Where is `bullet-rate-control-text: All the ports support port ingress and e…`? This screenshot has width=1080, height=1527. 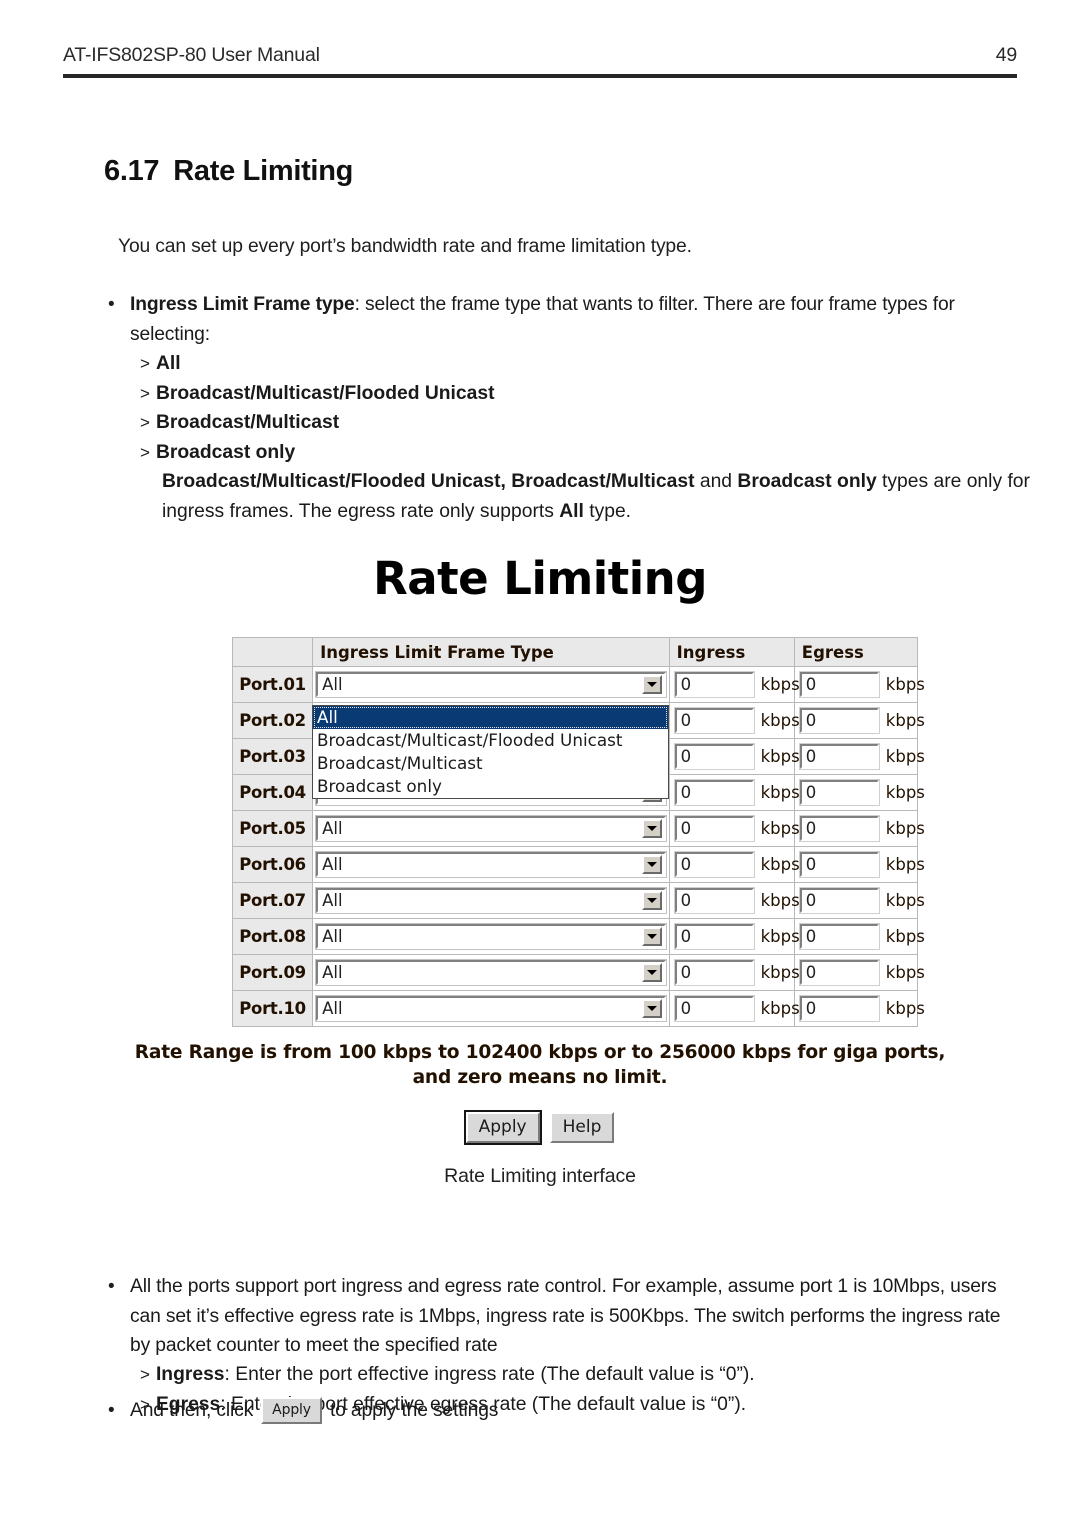 bullet-rate-control-text: All the ports support port ingress and e… is located at coordinates (565, 1316).